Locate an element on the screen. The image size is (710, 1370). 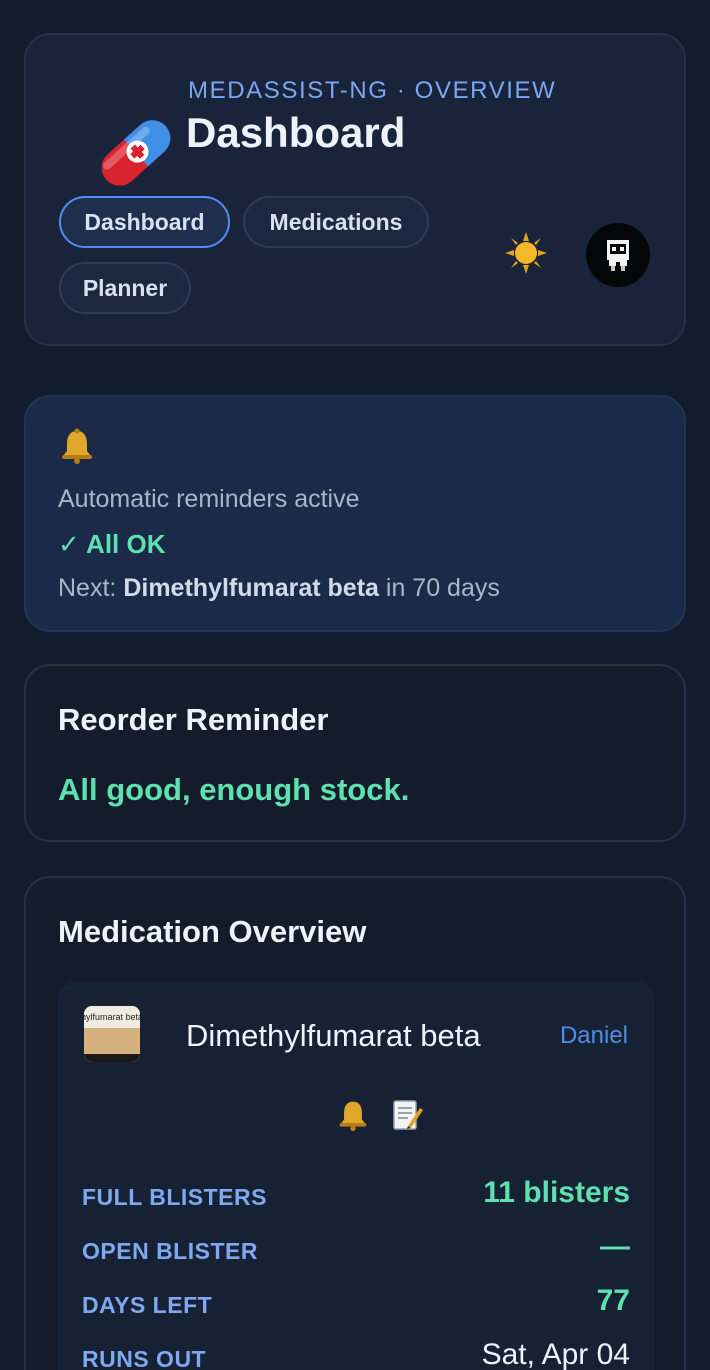
avatar is located at coordinates (618, 255).